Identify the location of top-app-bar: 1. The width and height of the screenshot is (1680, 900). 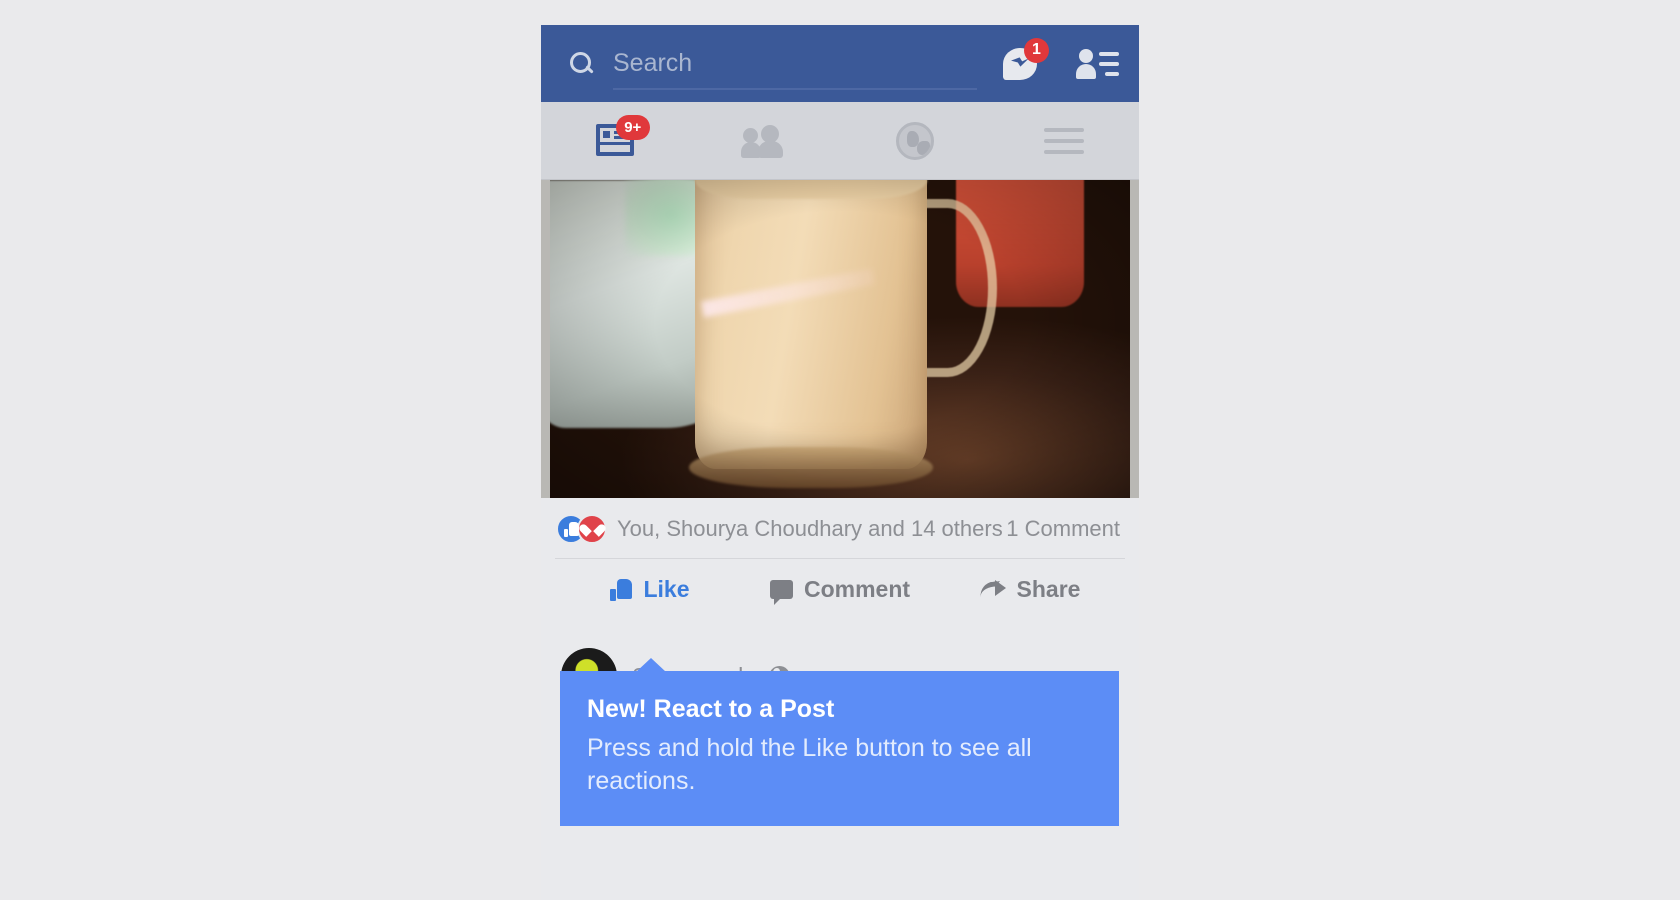
(840, 63).